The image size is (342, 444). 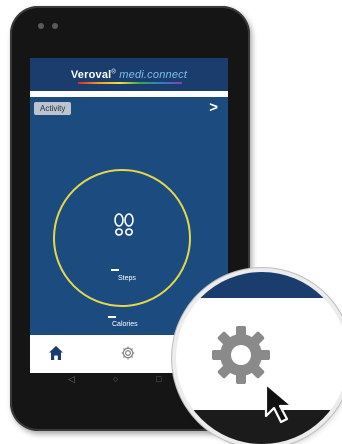 What do you see at coordinates (91, 74) in the screenshot?
I see `brand-name: Veroval` at bounding box center [91, 74].